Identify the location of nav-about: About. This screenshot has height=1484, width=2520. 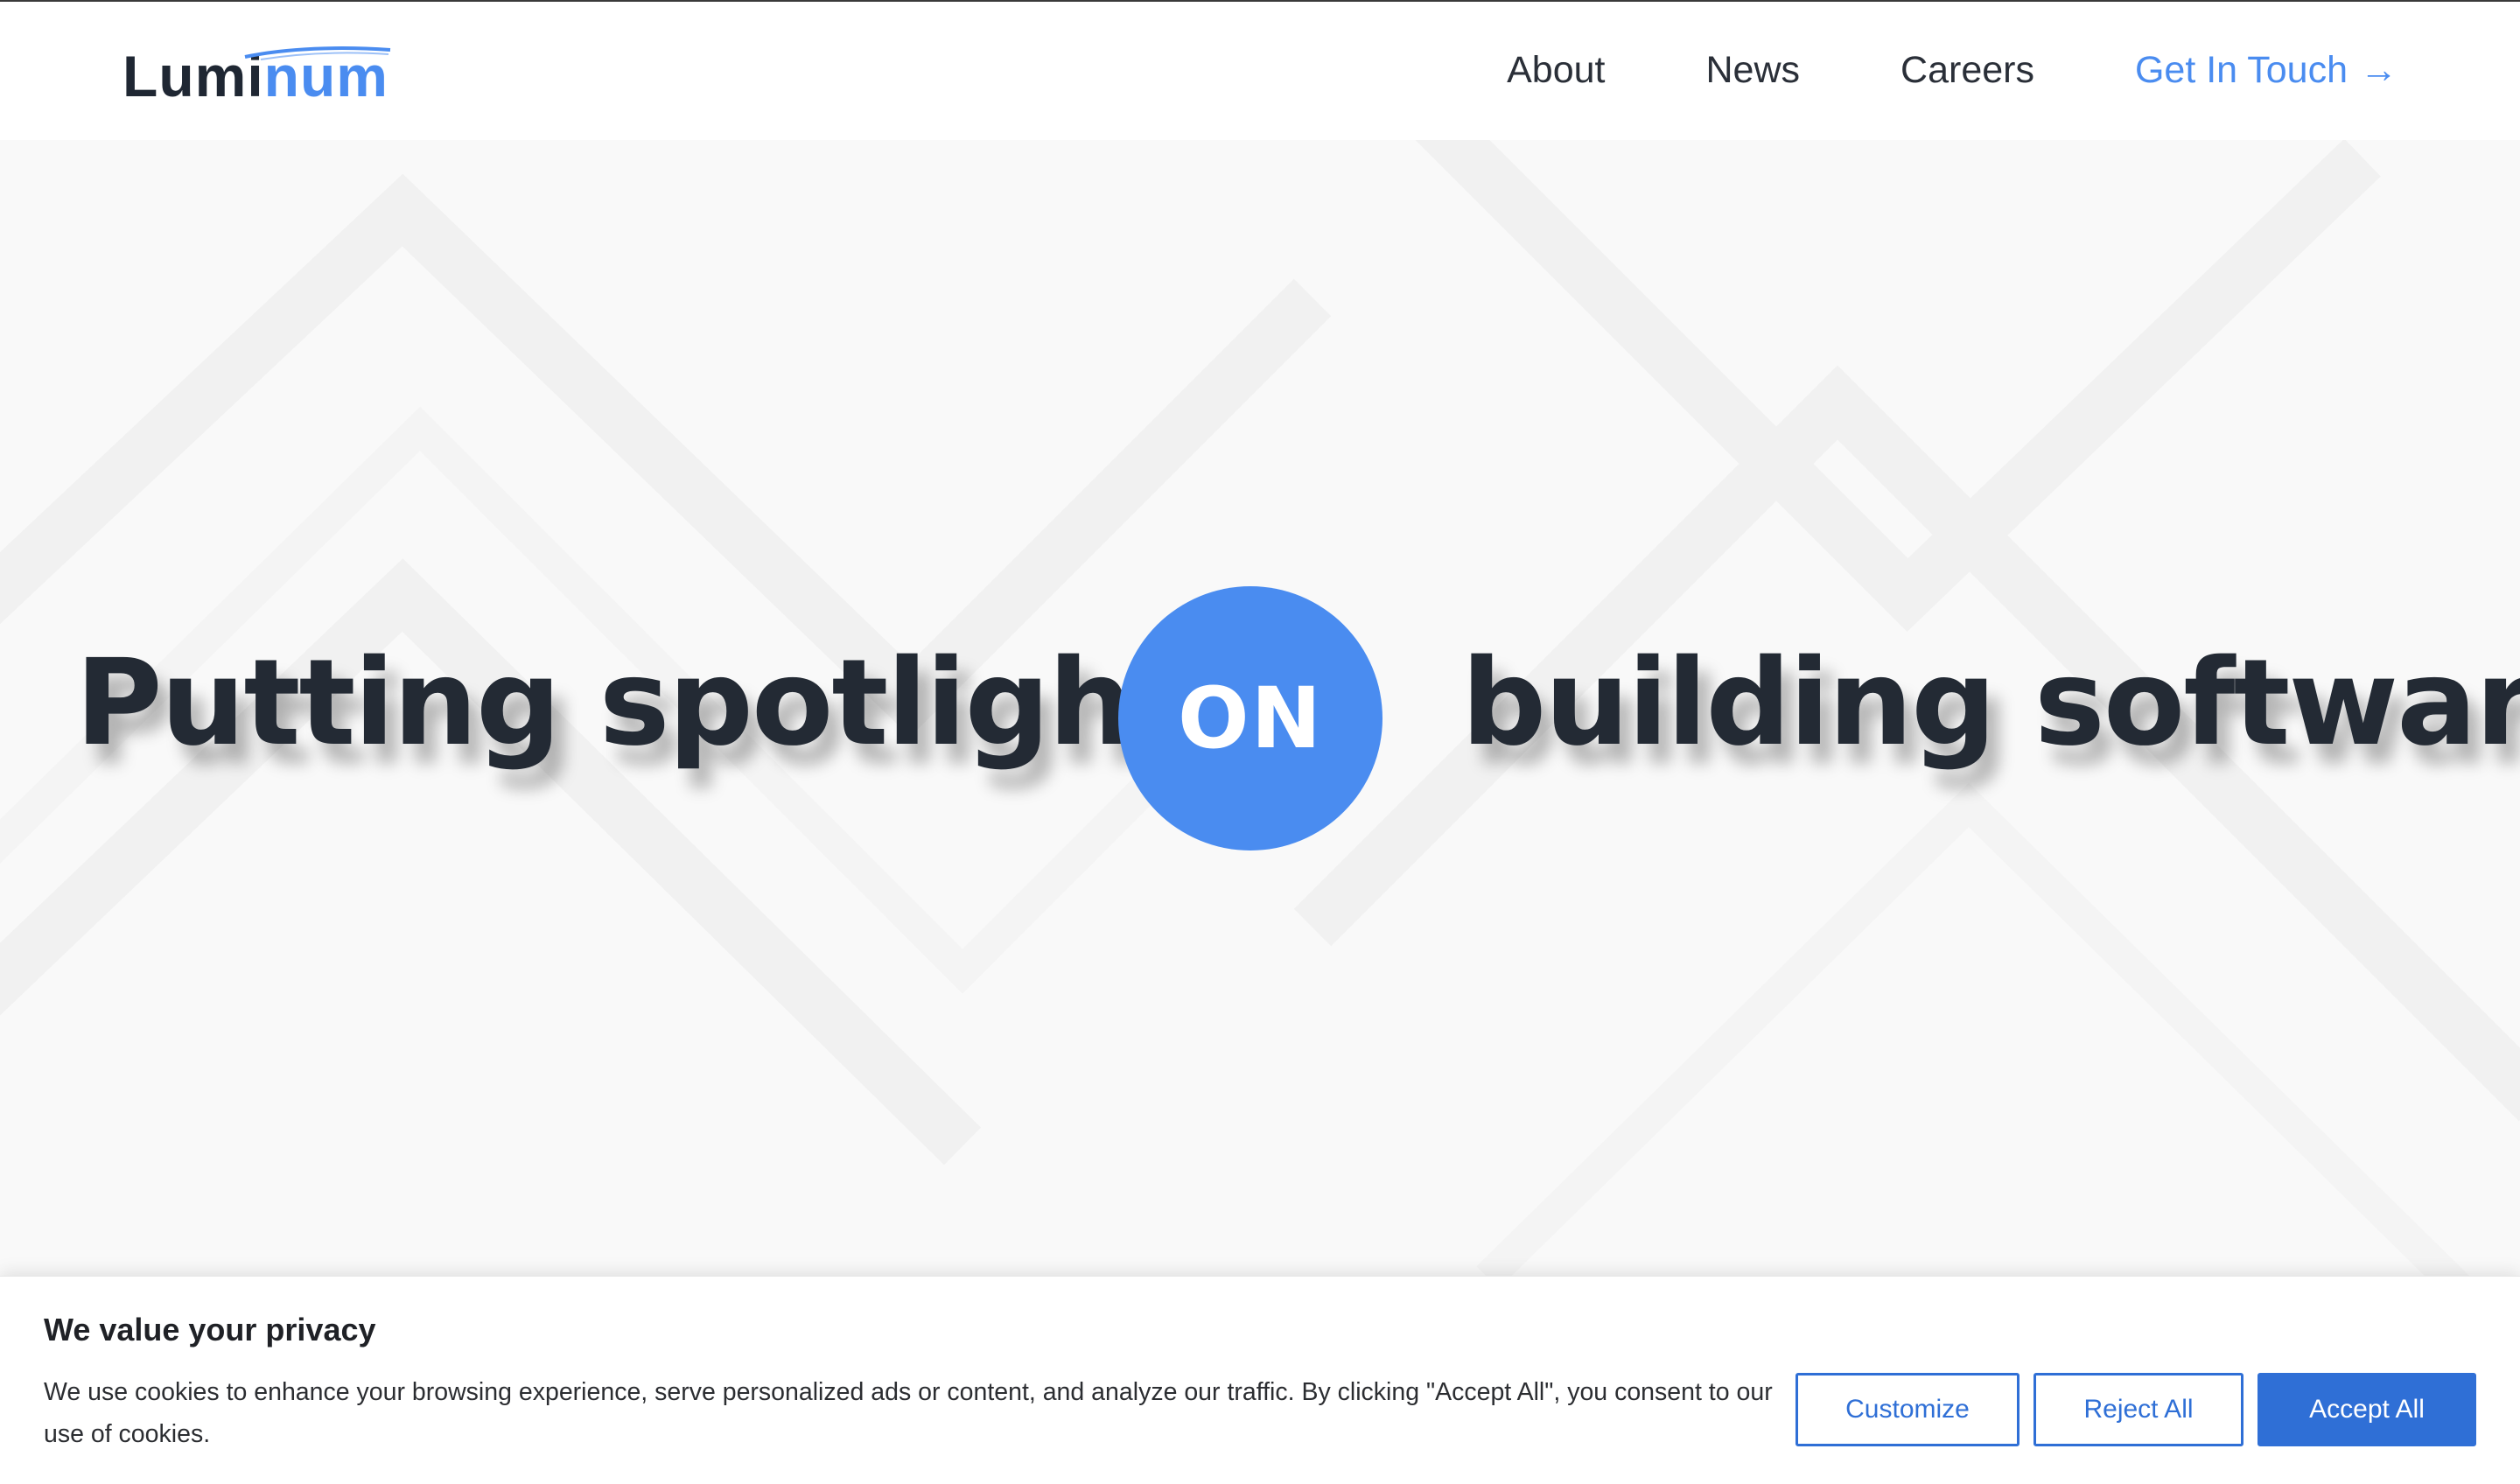
(1556, 70).